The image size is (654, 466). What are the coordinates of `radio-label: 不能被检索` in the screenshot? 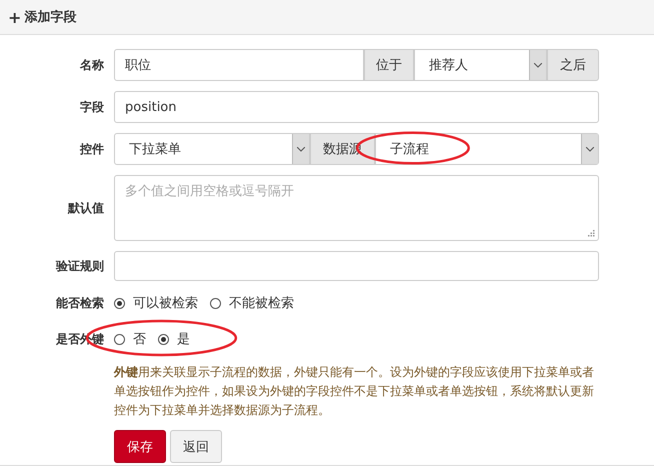 It's located at (261, 303).